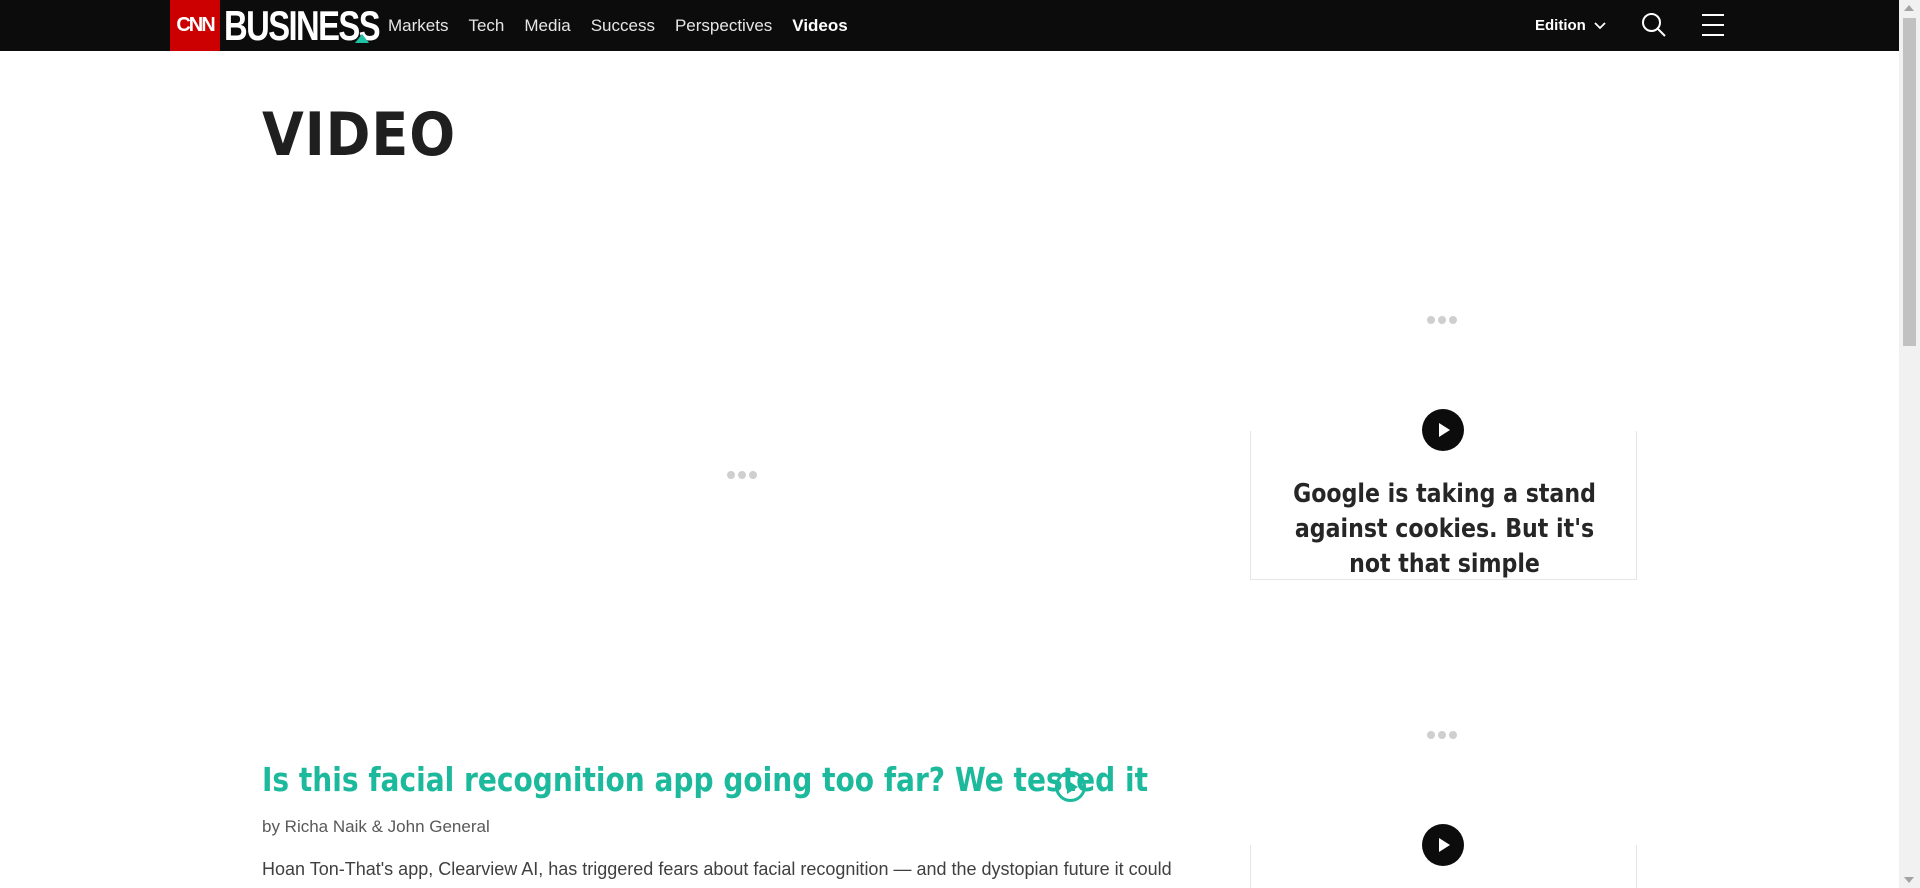 Image resolution: width=1920 pixels, height=888 pixels. I want to click on nav-item-media: Media, so click(547, 26).